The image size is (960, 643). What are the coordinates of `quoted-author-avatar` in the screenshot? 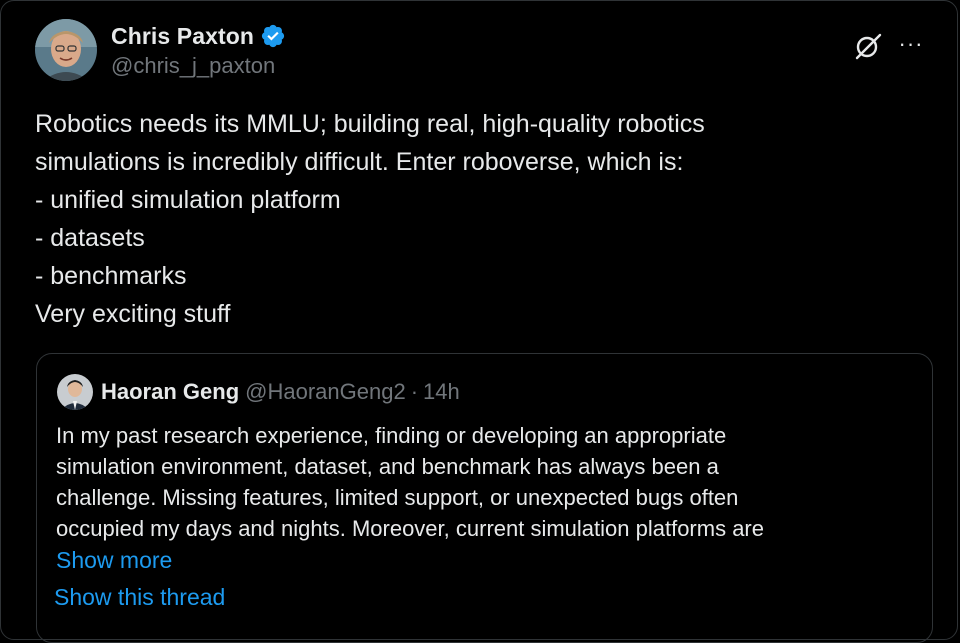 It's located at (75, 392).